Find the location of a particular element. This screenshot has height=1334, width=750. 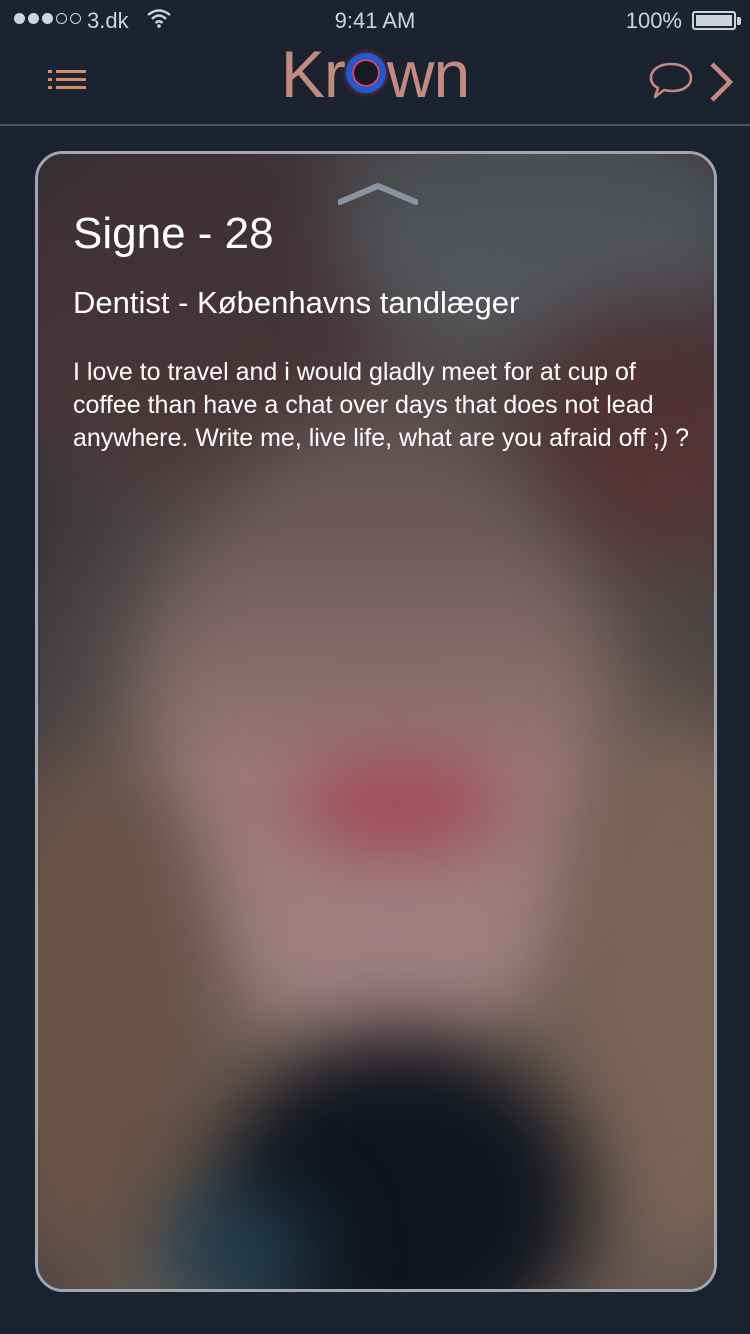

battery-tip is located at coordinates (739, 21).